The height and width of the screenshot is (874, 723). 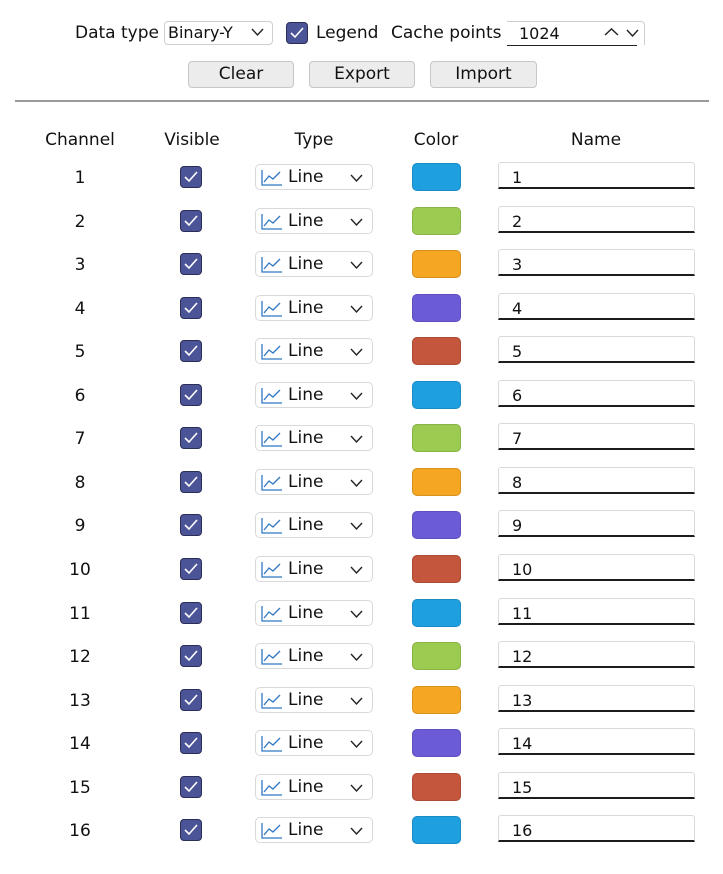 What do you see at coordinates (596, 219) in the screenshot?
I see `name-field: 2` at bounding box center [596, 219].